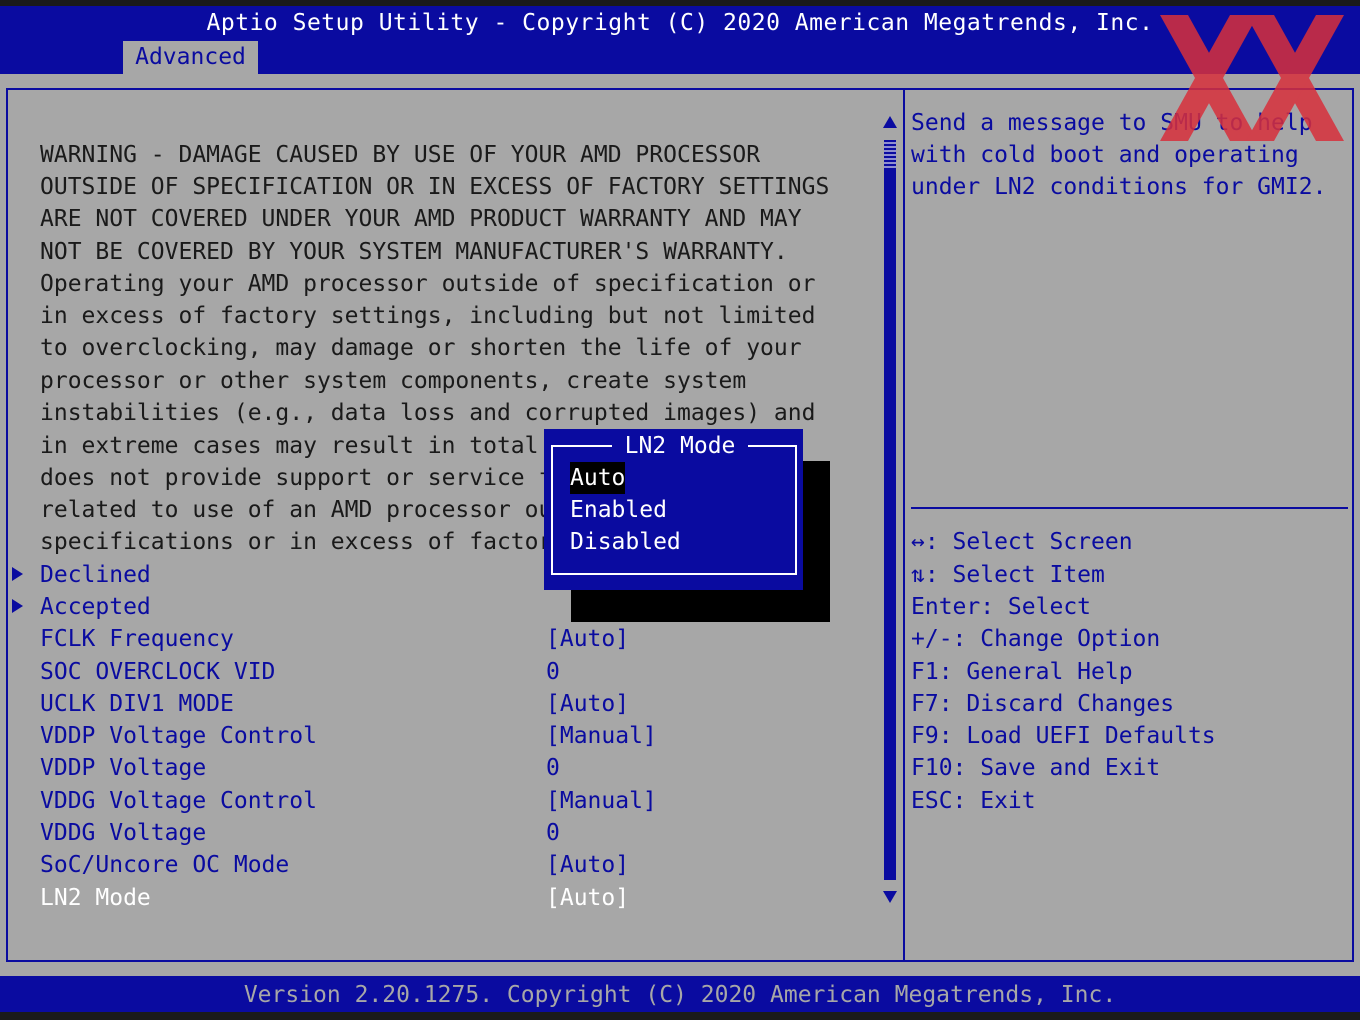 The height and width of the screenshot is (1020, 1360). What do you see at coordinates (1022, 542) in the screenshot?
I see `key-legend-select-screen: ↔: Select Screen` at bounding box center [1022, 542].